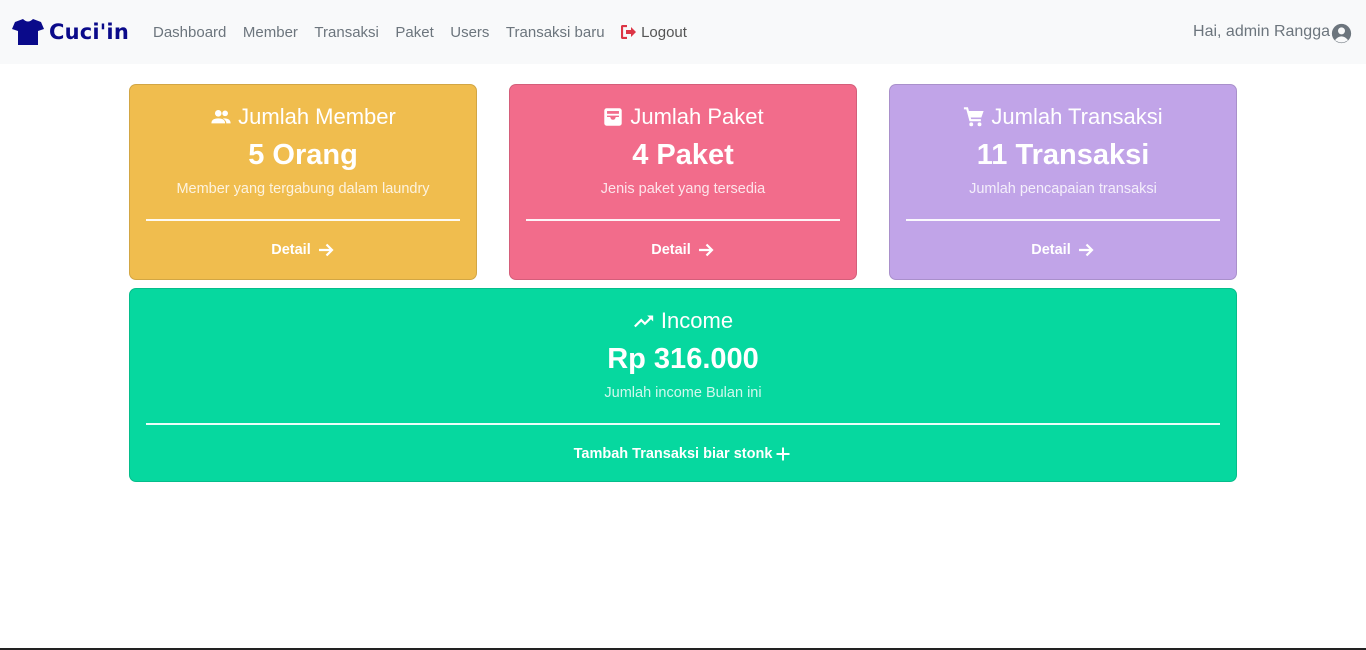  I want to click on logout-link: Logout, so click(654, 32).